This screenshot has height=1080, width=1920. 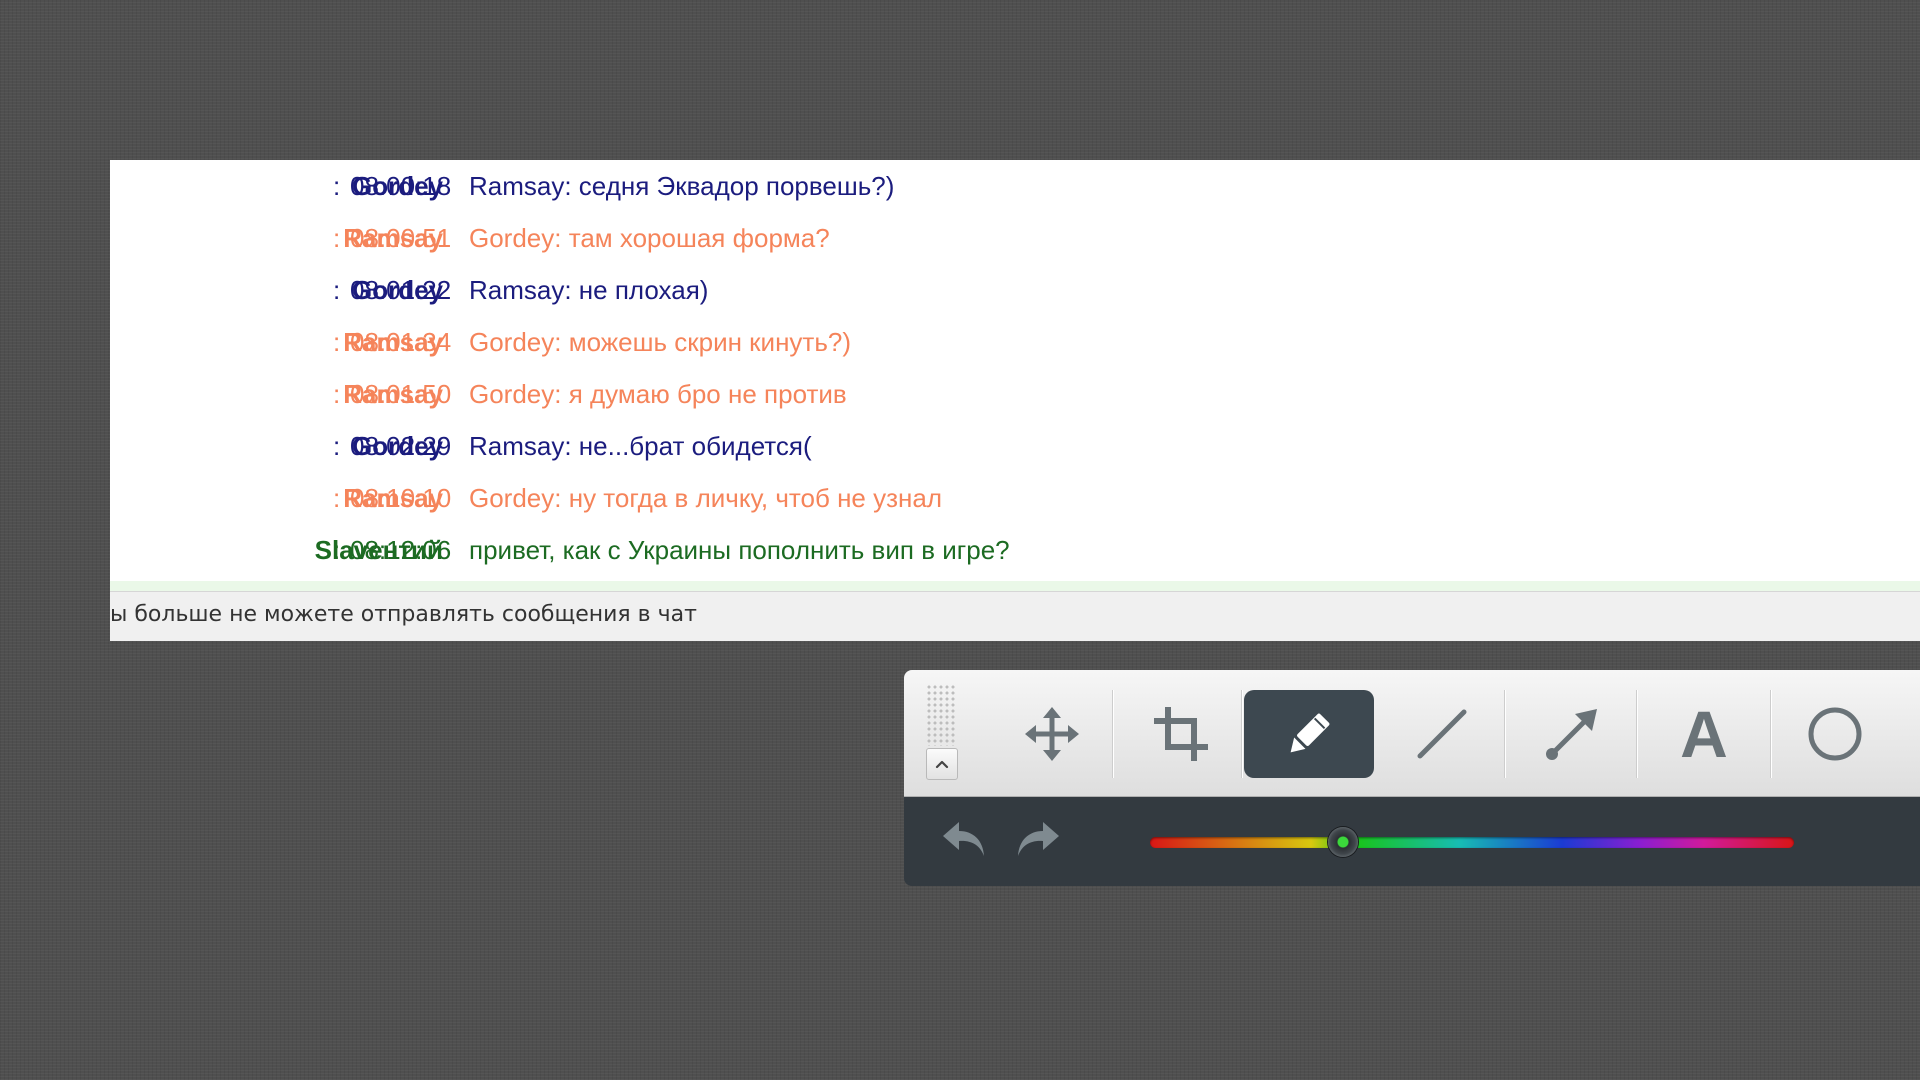 I want to click on text-tool-button: A, so click(x=1704, y=734).